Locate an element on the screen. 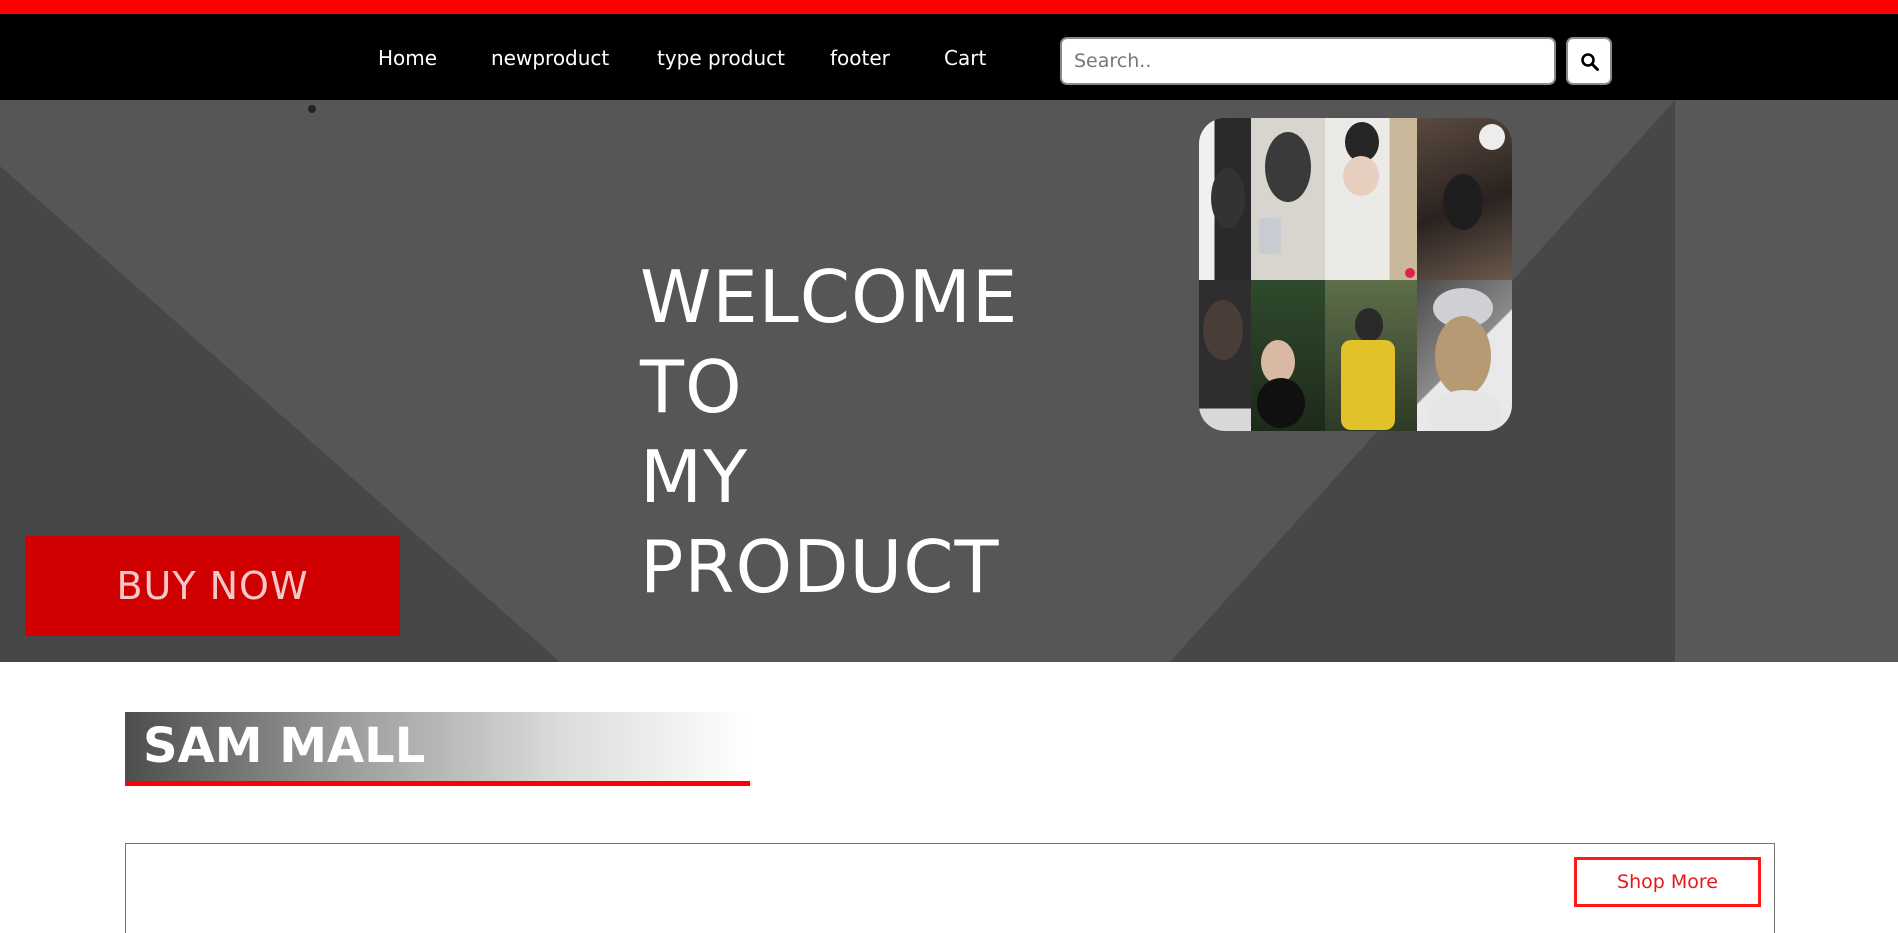 This screenshot has width=1898, height=933. search-input is located at coordinates (1308, 61).